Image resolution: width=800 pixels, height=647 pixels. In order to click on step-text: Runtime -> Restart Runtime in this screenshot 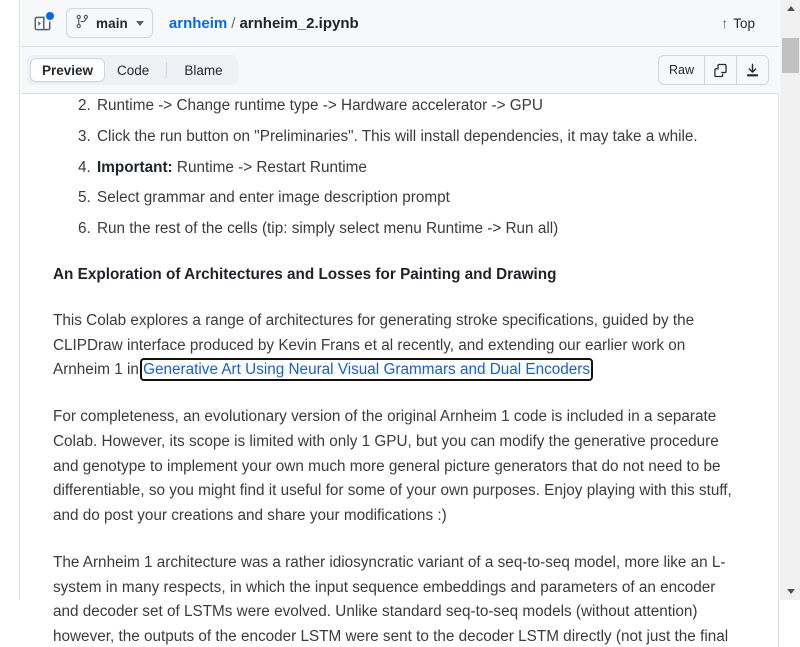, I will do `click(271, 167)`.